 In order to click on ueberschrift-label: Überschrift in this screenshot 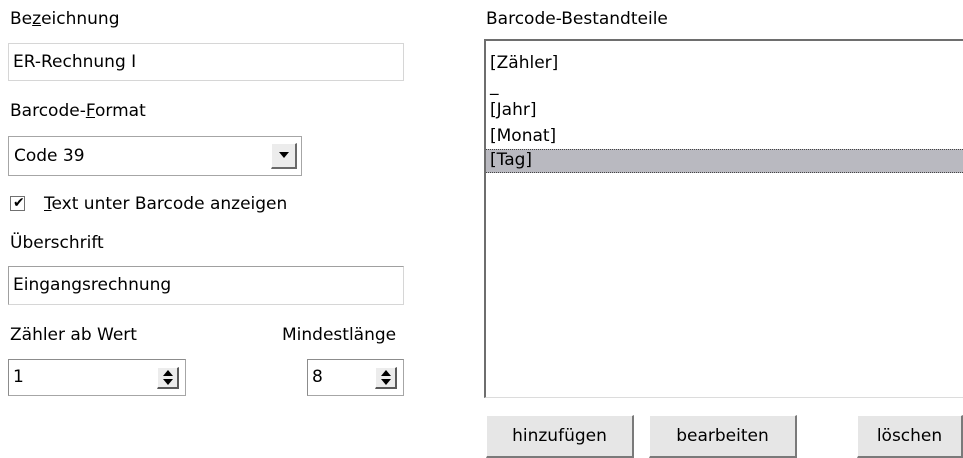, I will do `click(57, 243)`.